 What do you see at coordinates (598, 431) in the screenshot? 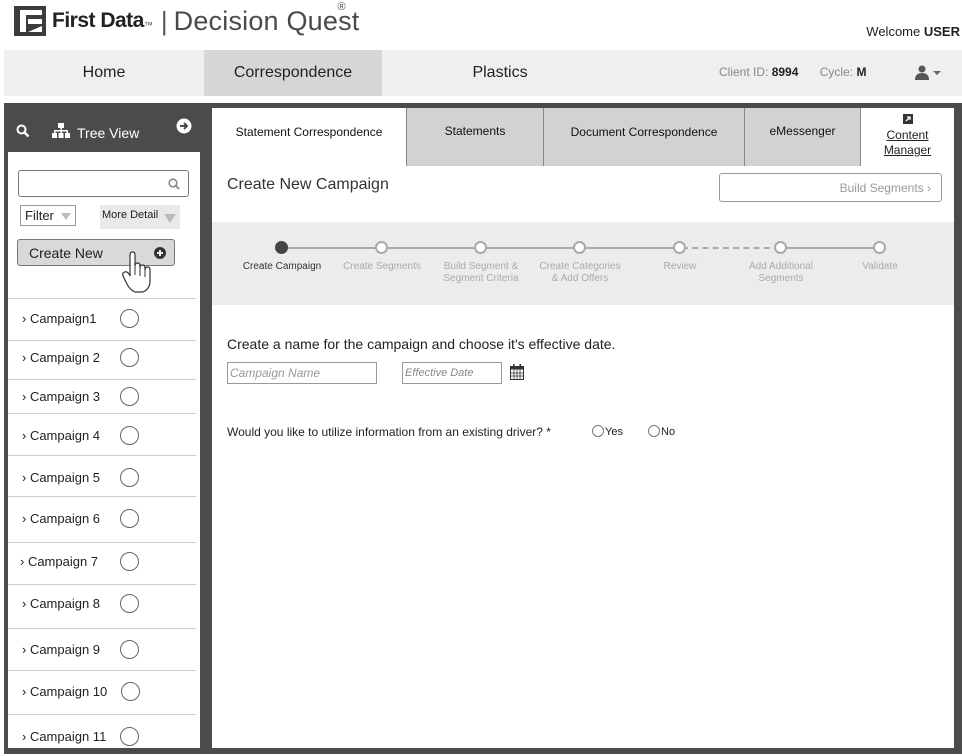
I see `yes-radio` at bounding box center [598, 431].